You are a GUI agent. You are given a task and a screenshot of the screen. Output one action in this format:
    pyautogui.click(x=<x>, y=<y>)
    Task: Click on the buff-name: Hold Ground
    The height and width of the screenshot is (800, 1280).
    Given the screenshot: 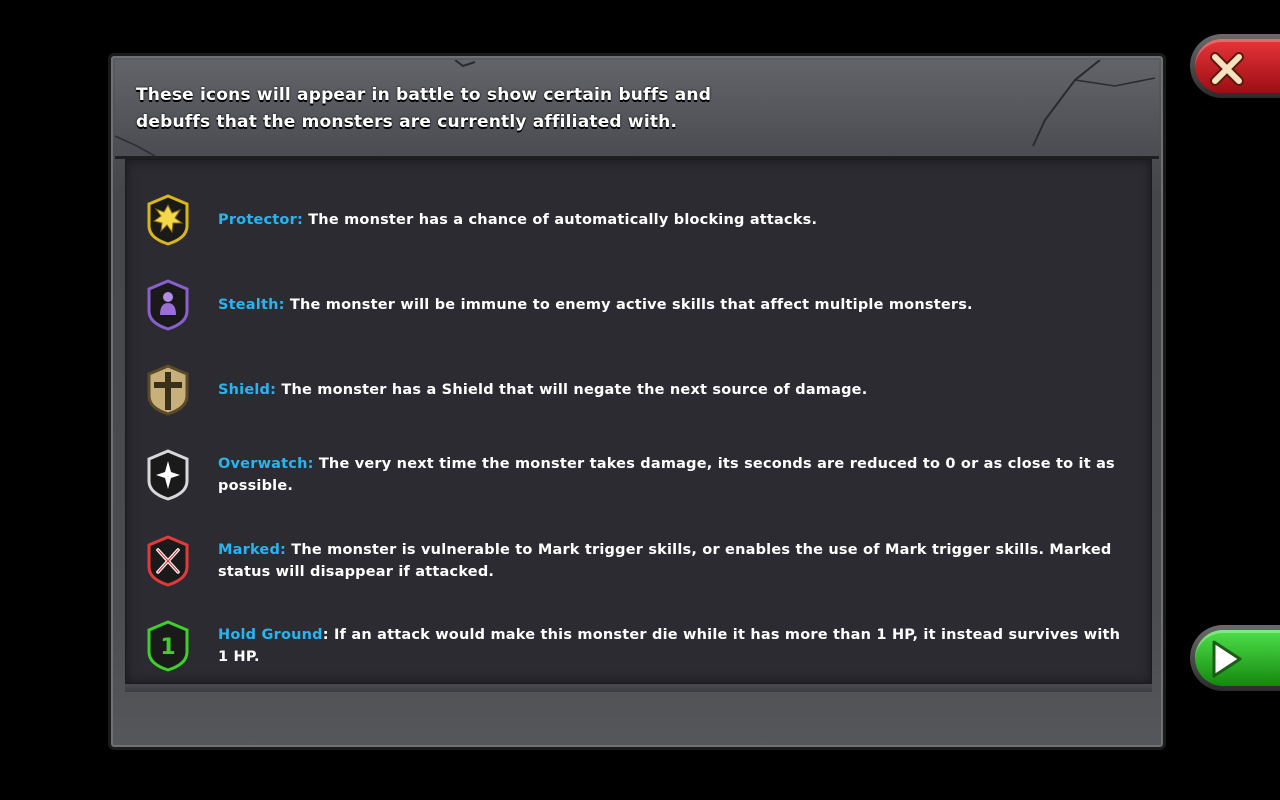 What is the action you would take?
    pyautogui.click(x=270, y=635)
    